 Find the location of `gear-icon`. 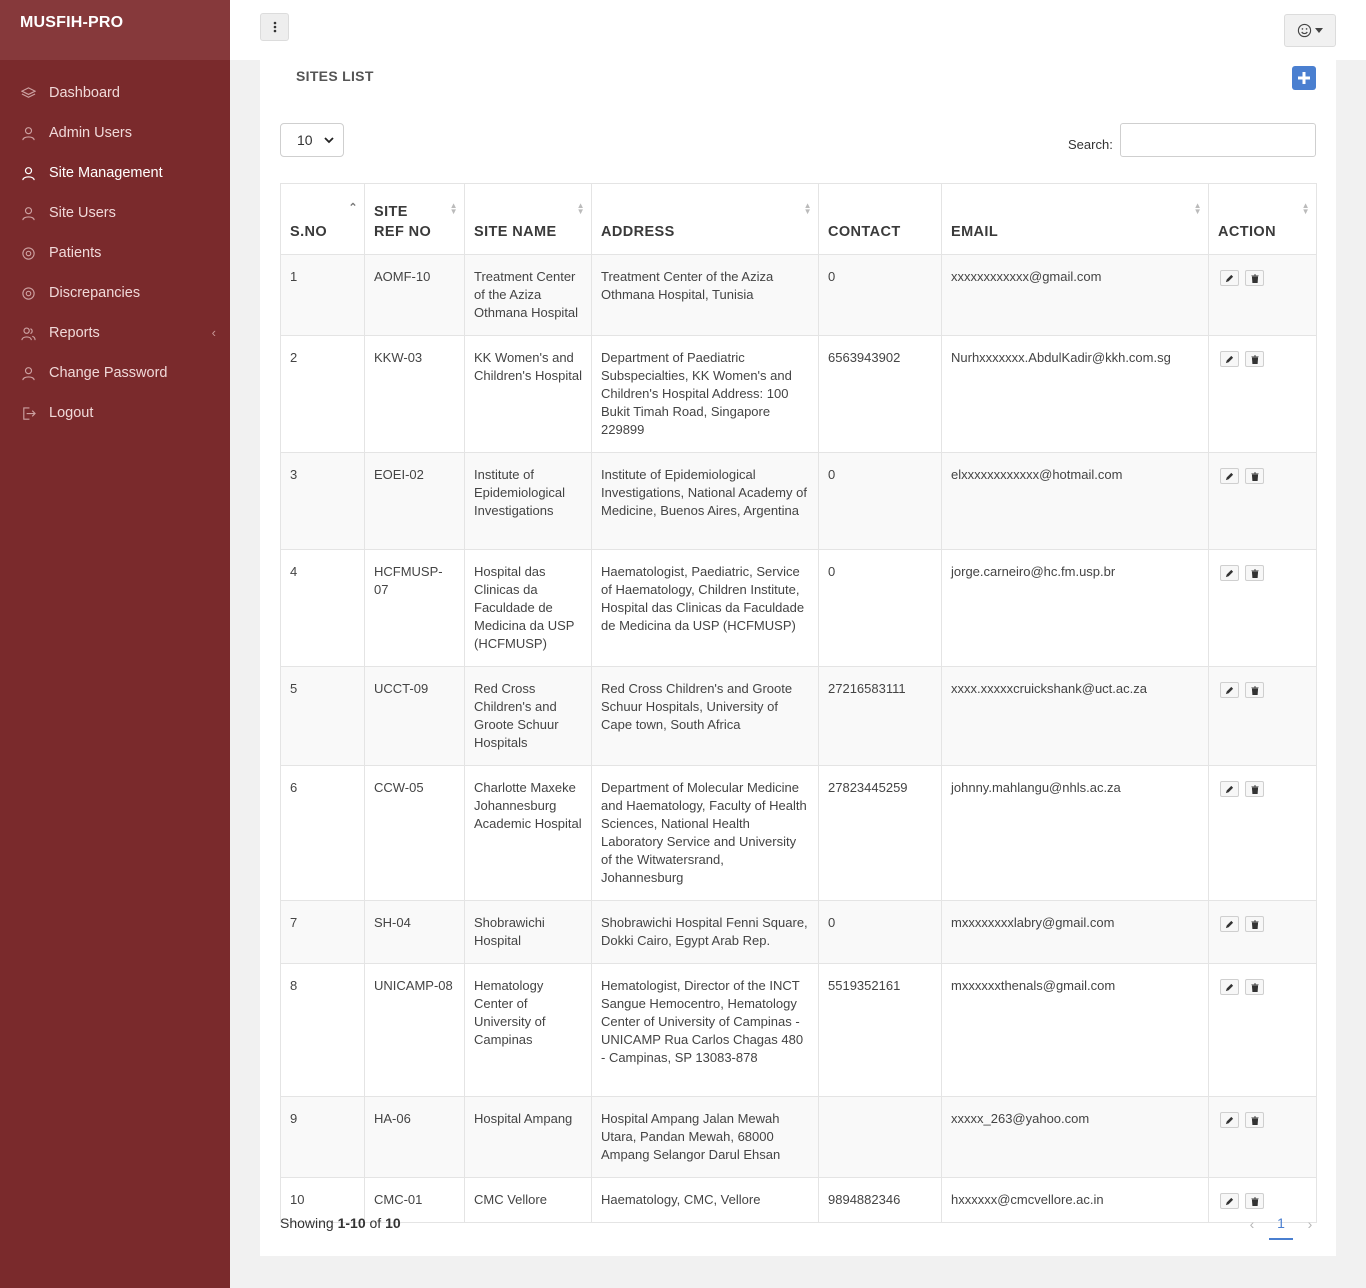

gear-icon is located at coordinates (28, 253).